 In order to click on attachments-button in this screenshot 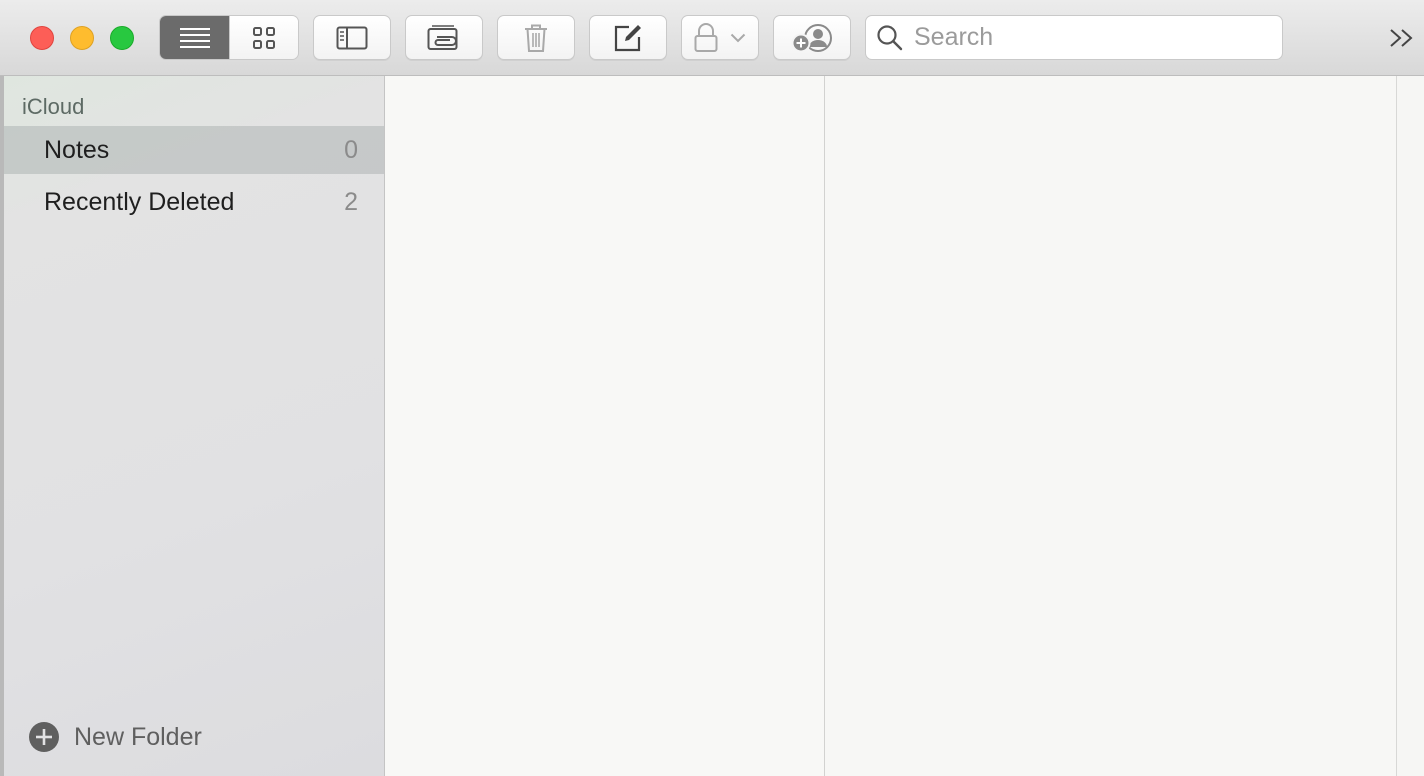, I will do `click(444, 37)`.